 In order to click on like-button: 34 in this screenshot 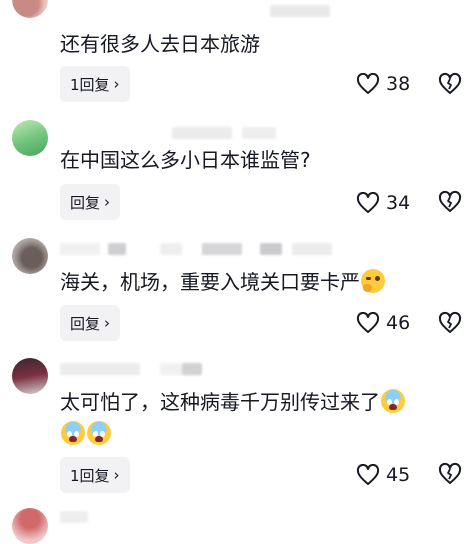, I will do `click(383, 203)`.